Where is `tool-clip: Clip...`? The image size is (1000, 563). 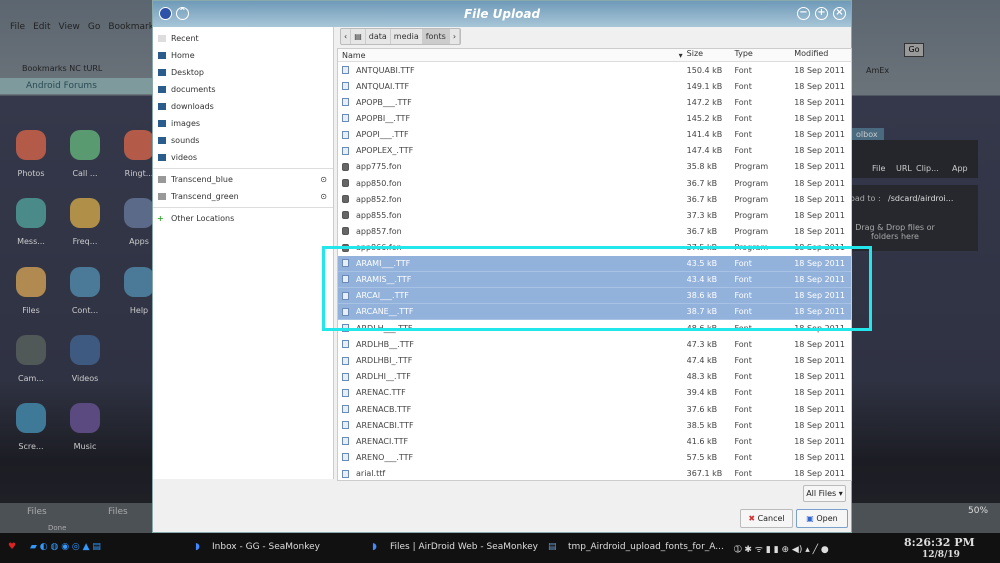 tool-clip: Clip... is located at coordinates (927, 168).